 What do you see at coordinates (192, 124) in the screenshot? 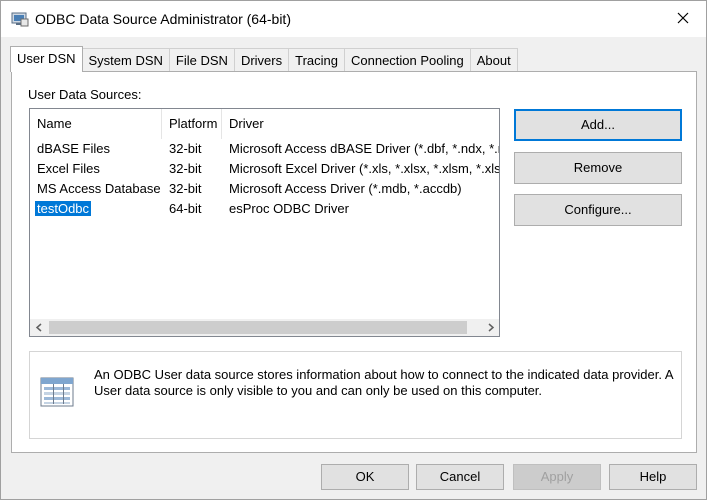
I see `column-header-platform: Platform` at bounding box center [192, 124].